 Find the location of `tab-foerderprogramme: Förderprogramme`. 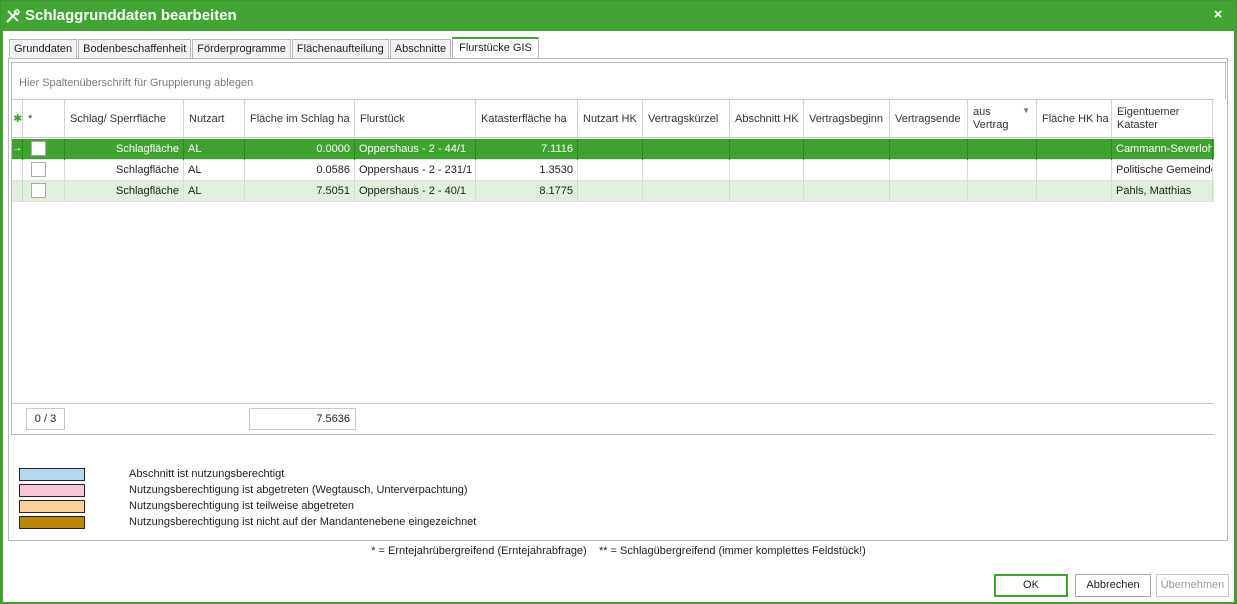

tab-foerderprogramme: Förderprogramme is located at coordinates (241, 48).